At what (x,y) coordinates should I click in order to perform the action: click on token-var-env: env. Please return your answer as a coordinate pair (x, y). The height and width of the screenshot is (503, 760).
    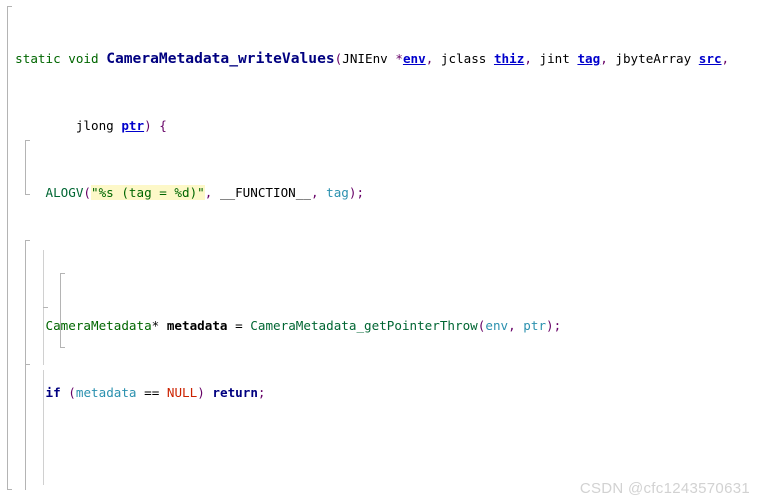
    Looking at the image, I should click on (497, 326).